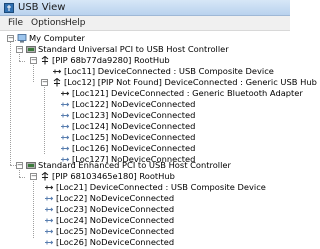  I want to click on window-title: USB View, so click(42, 7).